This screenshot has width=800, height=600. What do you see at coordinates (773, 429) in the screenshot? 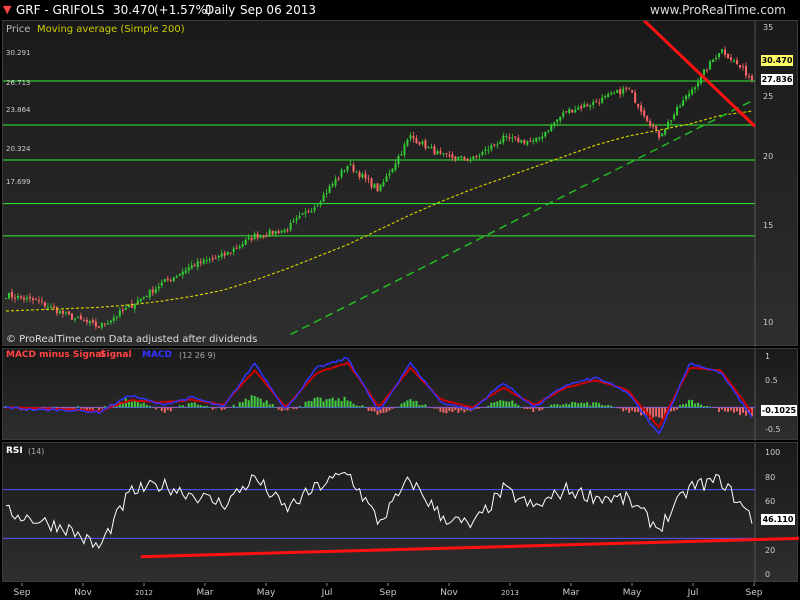
I see `y-tick-label: -0.5` at bounding box center [773, 429].